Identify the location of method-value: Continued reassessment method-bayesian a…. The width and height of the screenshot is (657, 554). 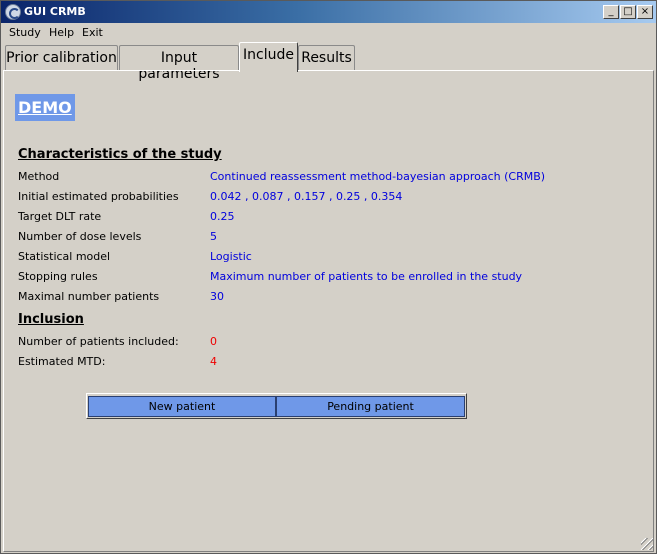
(378, 176).